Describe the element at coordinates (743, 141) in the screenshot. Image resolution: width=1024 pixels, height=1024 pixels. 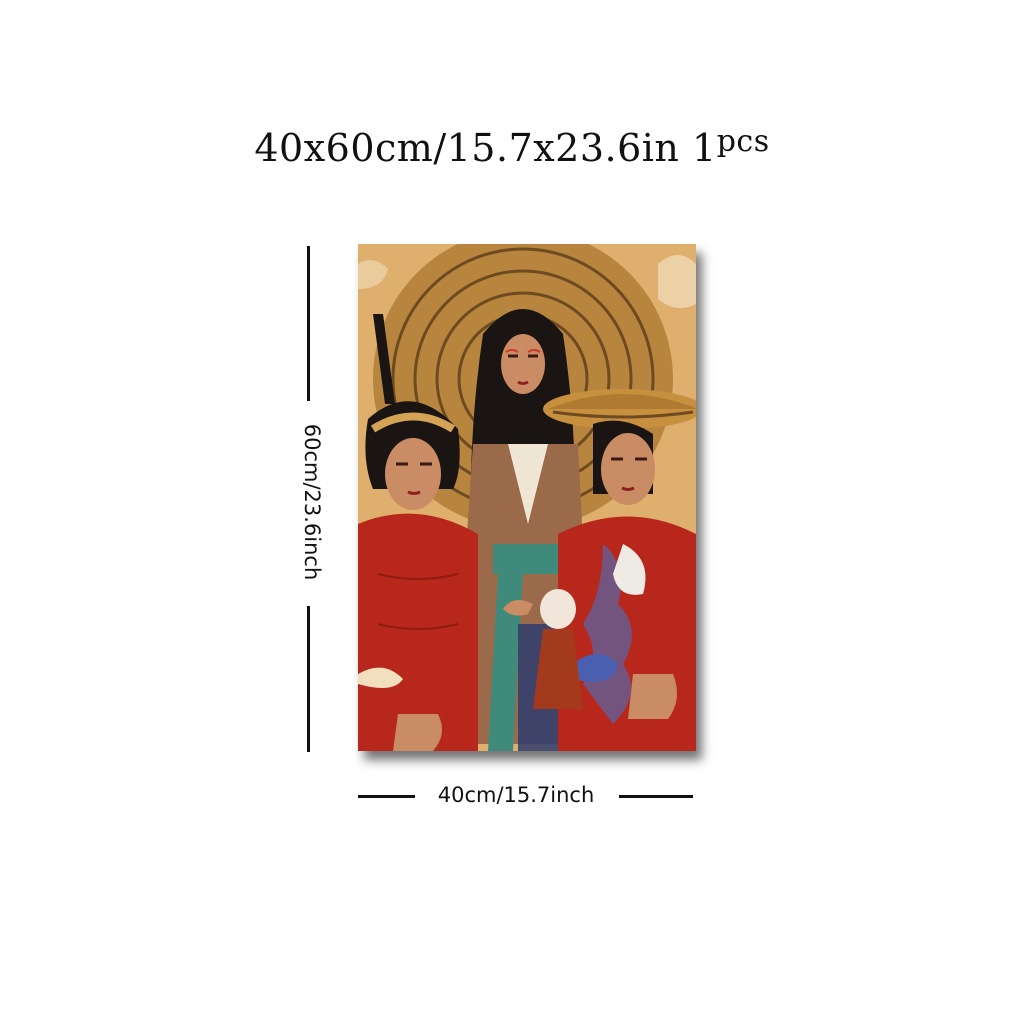
I see `quantity-unit: pcs` at that location.